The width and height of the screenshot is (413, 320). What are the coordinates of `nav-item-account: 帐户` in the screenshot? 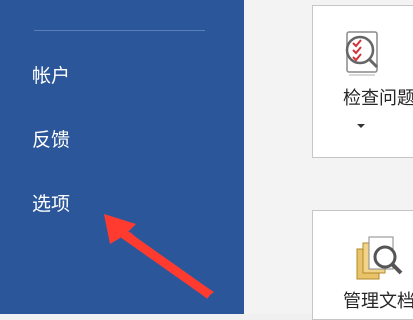 It's located at (51, 76).